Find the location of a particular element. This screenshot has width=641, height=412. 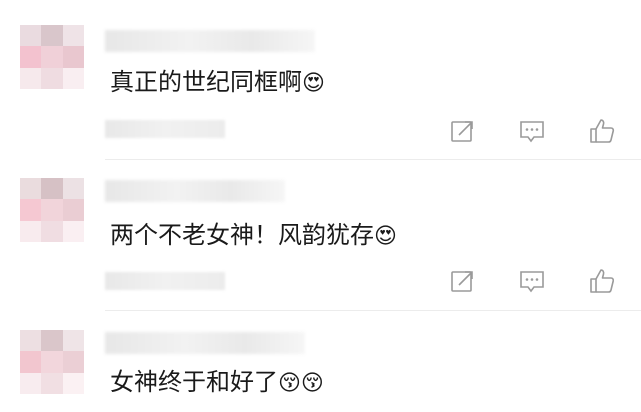

emoji: 😚😚 is located at coordinates (301, 383).